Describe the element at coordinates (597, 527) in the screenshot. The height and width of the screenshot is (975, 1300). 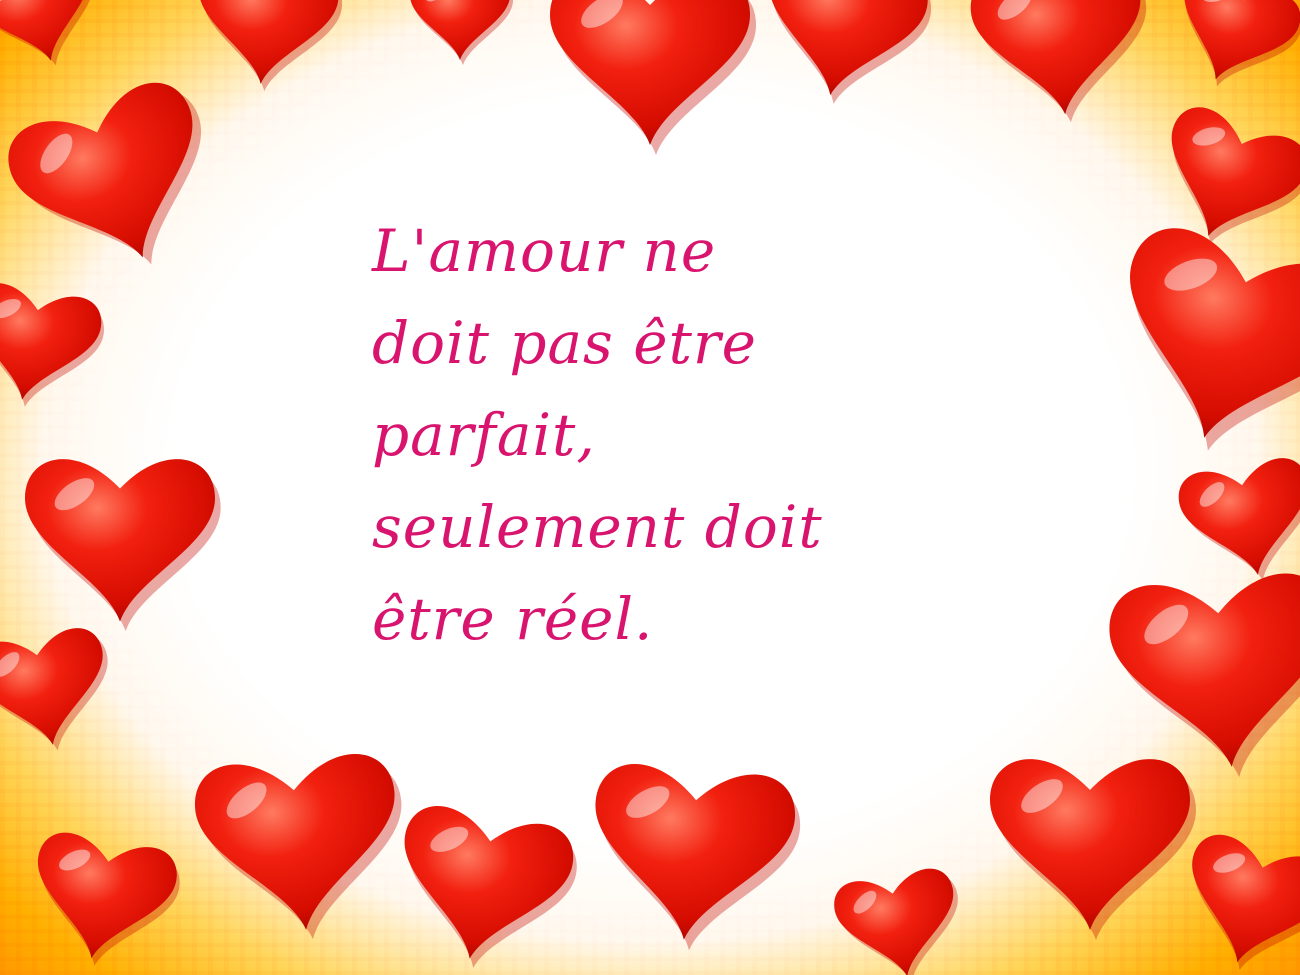
I see `quote-line-4: seulement doit` at that location.